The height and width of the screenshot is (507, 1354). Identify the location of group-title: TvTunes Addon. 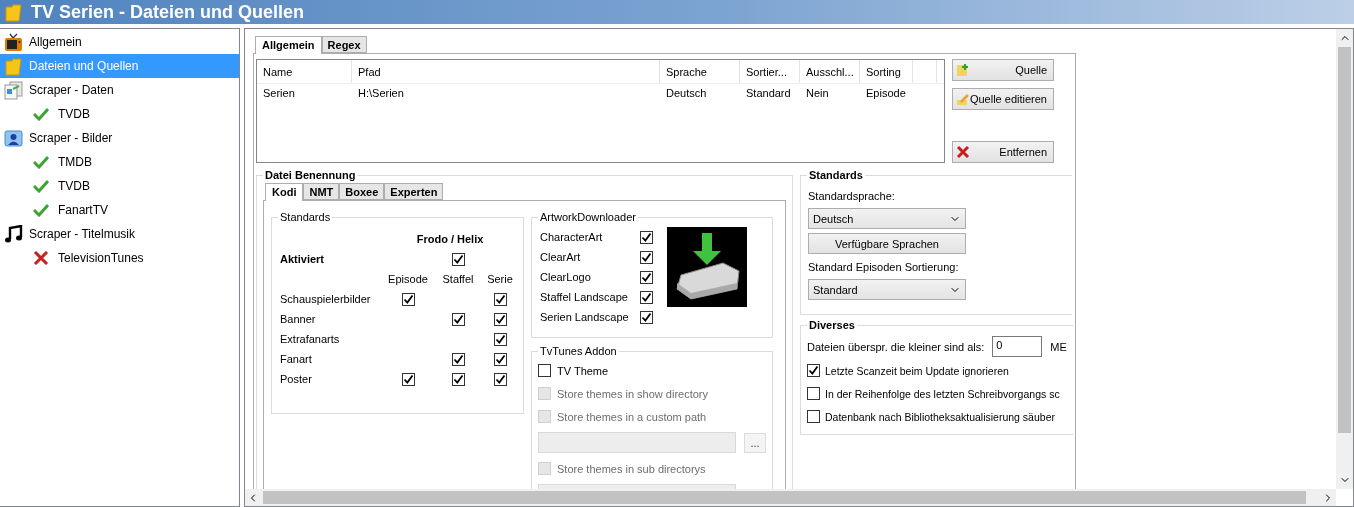
(578, 351).